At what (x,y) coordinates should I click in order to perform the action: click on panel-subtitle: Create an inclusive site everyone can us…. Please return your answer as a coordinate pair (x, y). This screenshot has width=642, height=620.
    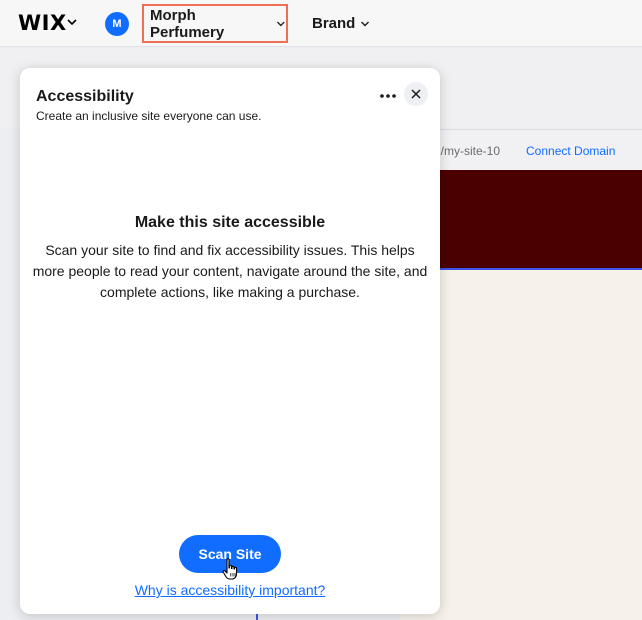
    Looking at the image, I should click on (149, 116).